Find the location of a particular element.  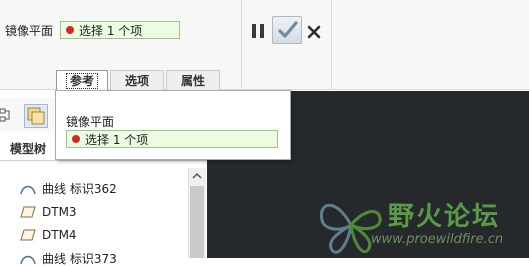

pause-button is located at coordinates (258, 31).